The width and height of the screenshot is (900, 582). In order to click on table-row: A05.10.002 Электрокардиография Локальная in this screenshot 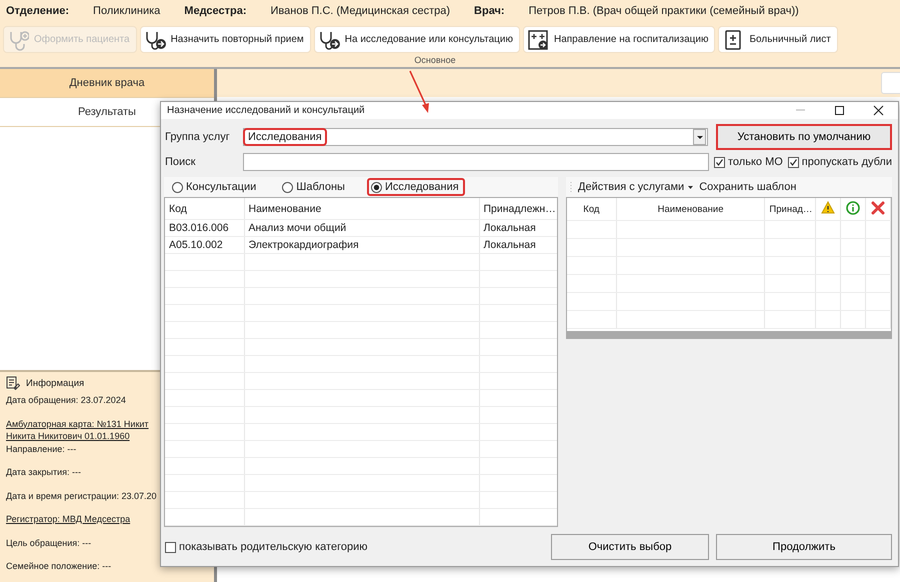, I will do `click(361, 245)`.